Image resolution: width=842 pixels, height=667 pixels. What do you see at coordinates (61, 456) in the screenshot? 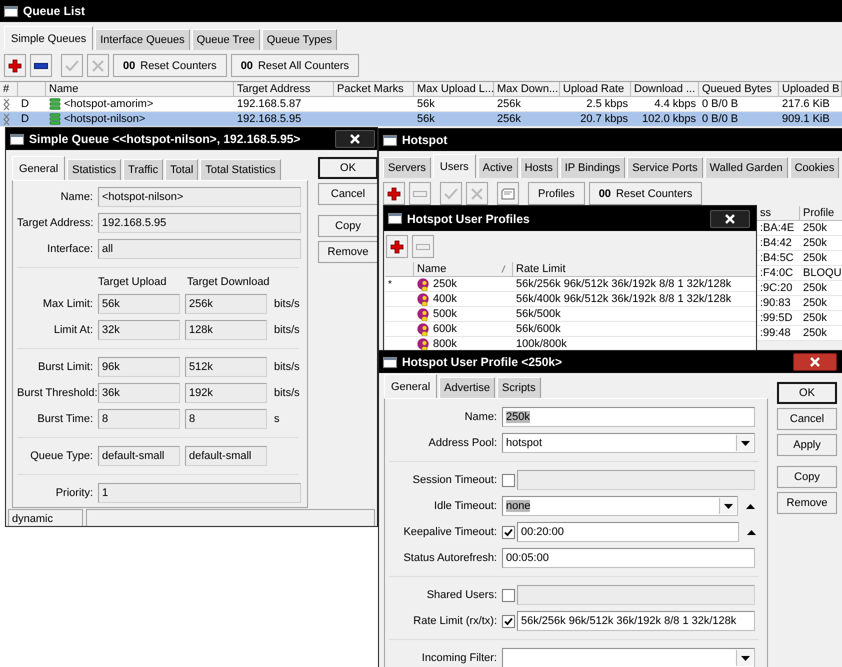
I see `field-label: Queue Type:` at bounding box center [61, 456].